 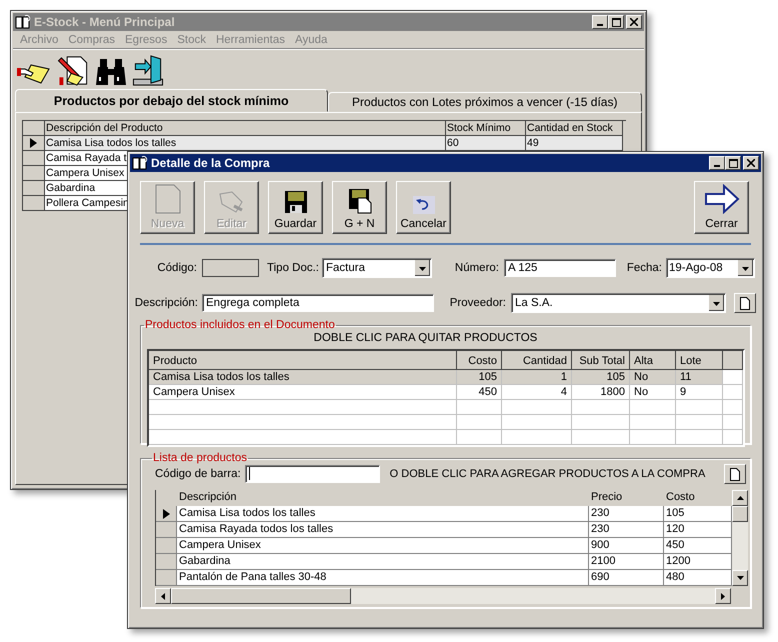 I want to click on table-cell: 1800, so click(x=601, y=392).